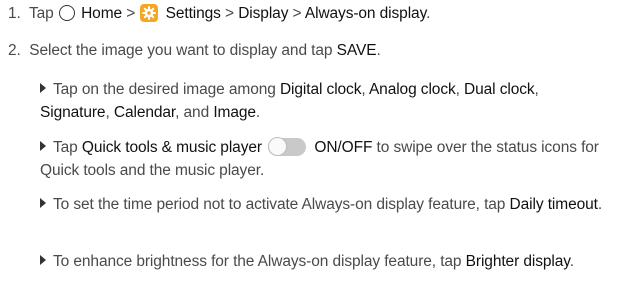 The width and height of the screenshot is (628, 308). What do you see at coordinates (14, 50) in the screenshot?
I see `step-number: 2.` at bounding box center [14, 50].